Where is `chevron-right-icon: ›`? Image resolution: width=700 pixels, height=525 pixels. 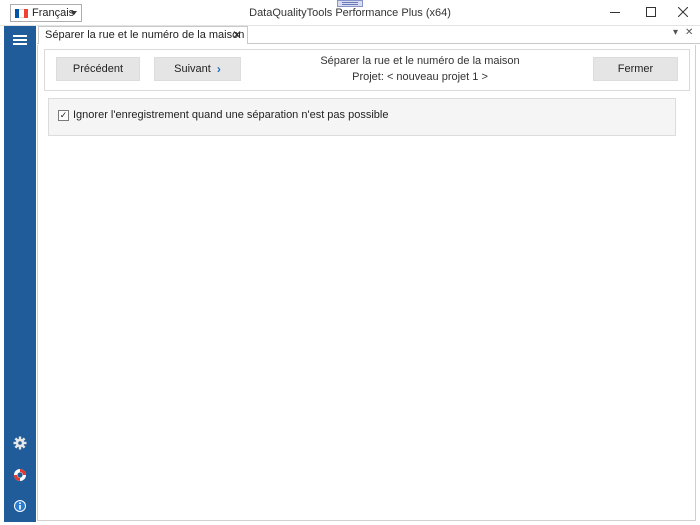
chevron-right-icon: › is located at coordinates (218, 69).